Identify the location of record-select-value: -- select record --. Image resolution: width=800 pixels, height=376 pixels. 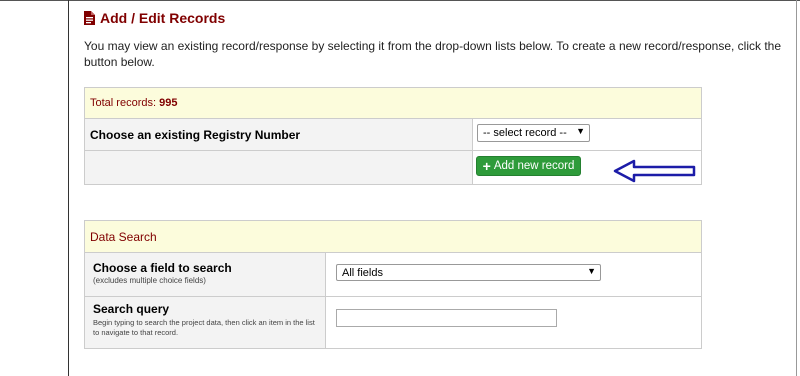
(525, 133).